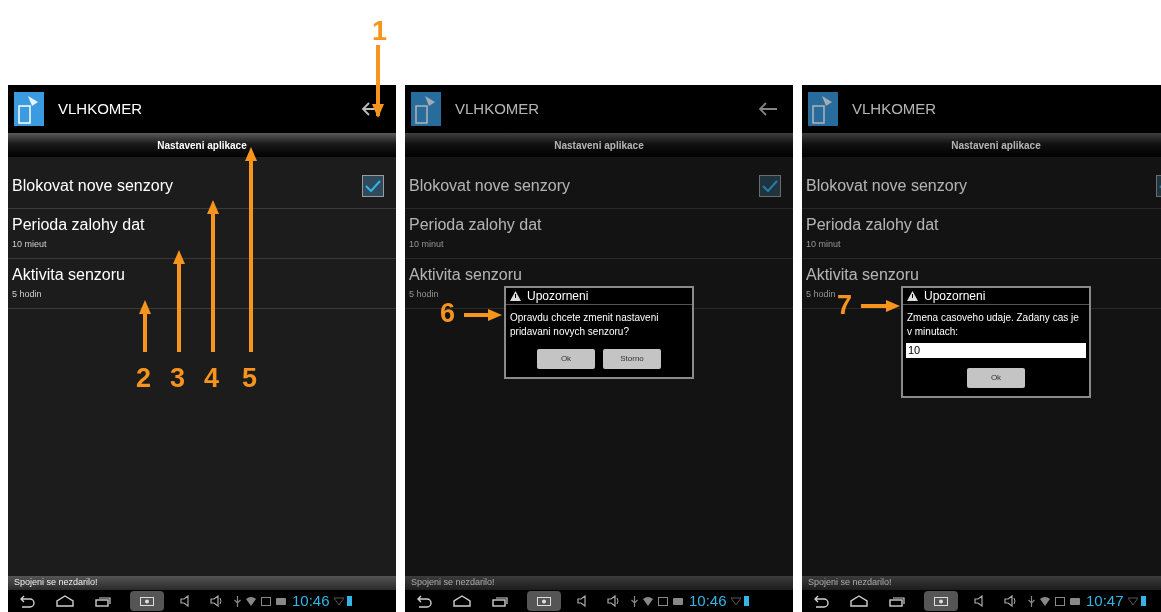 Image resolution: width=1161 pixels, height=612 pixels. What do you see at coordinates (632, 359) in the screenshot?
I see `dialog-button: Storno` at bounding box center [632, 359].